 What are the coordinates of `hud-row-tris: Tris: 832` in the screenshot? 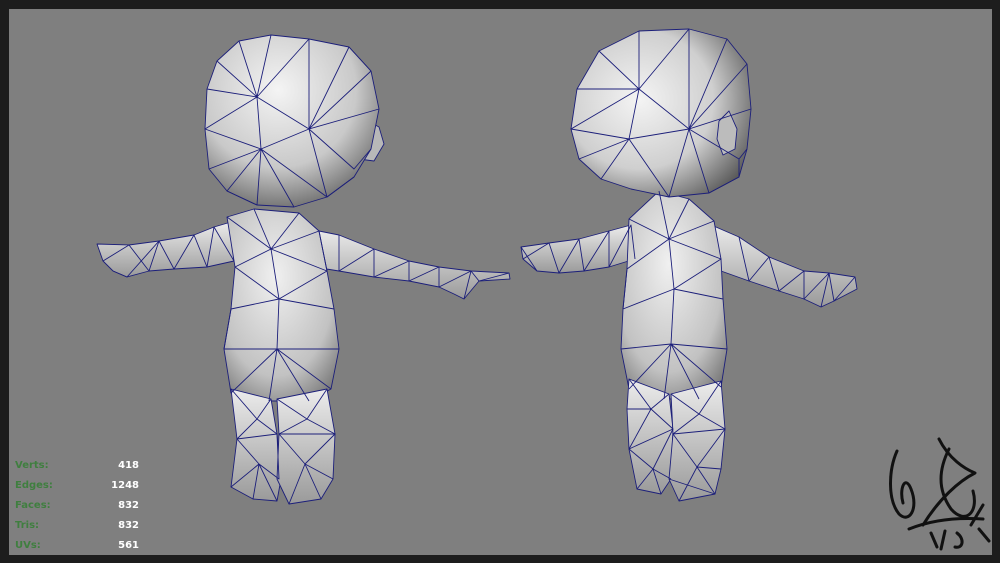 It's located at (77, 526).